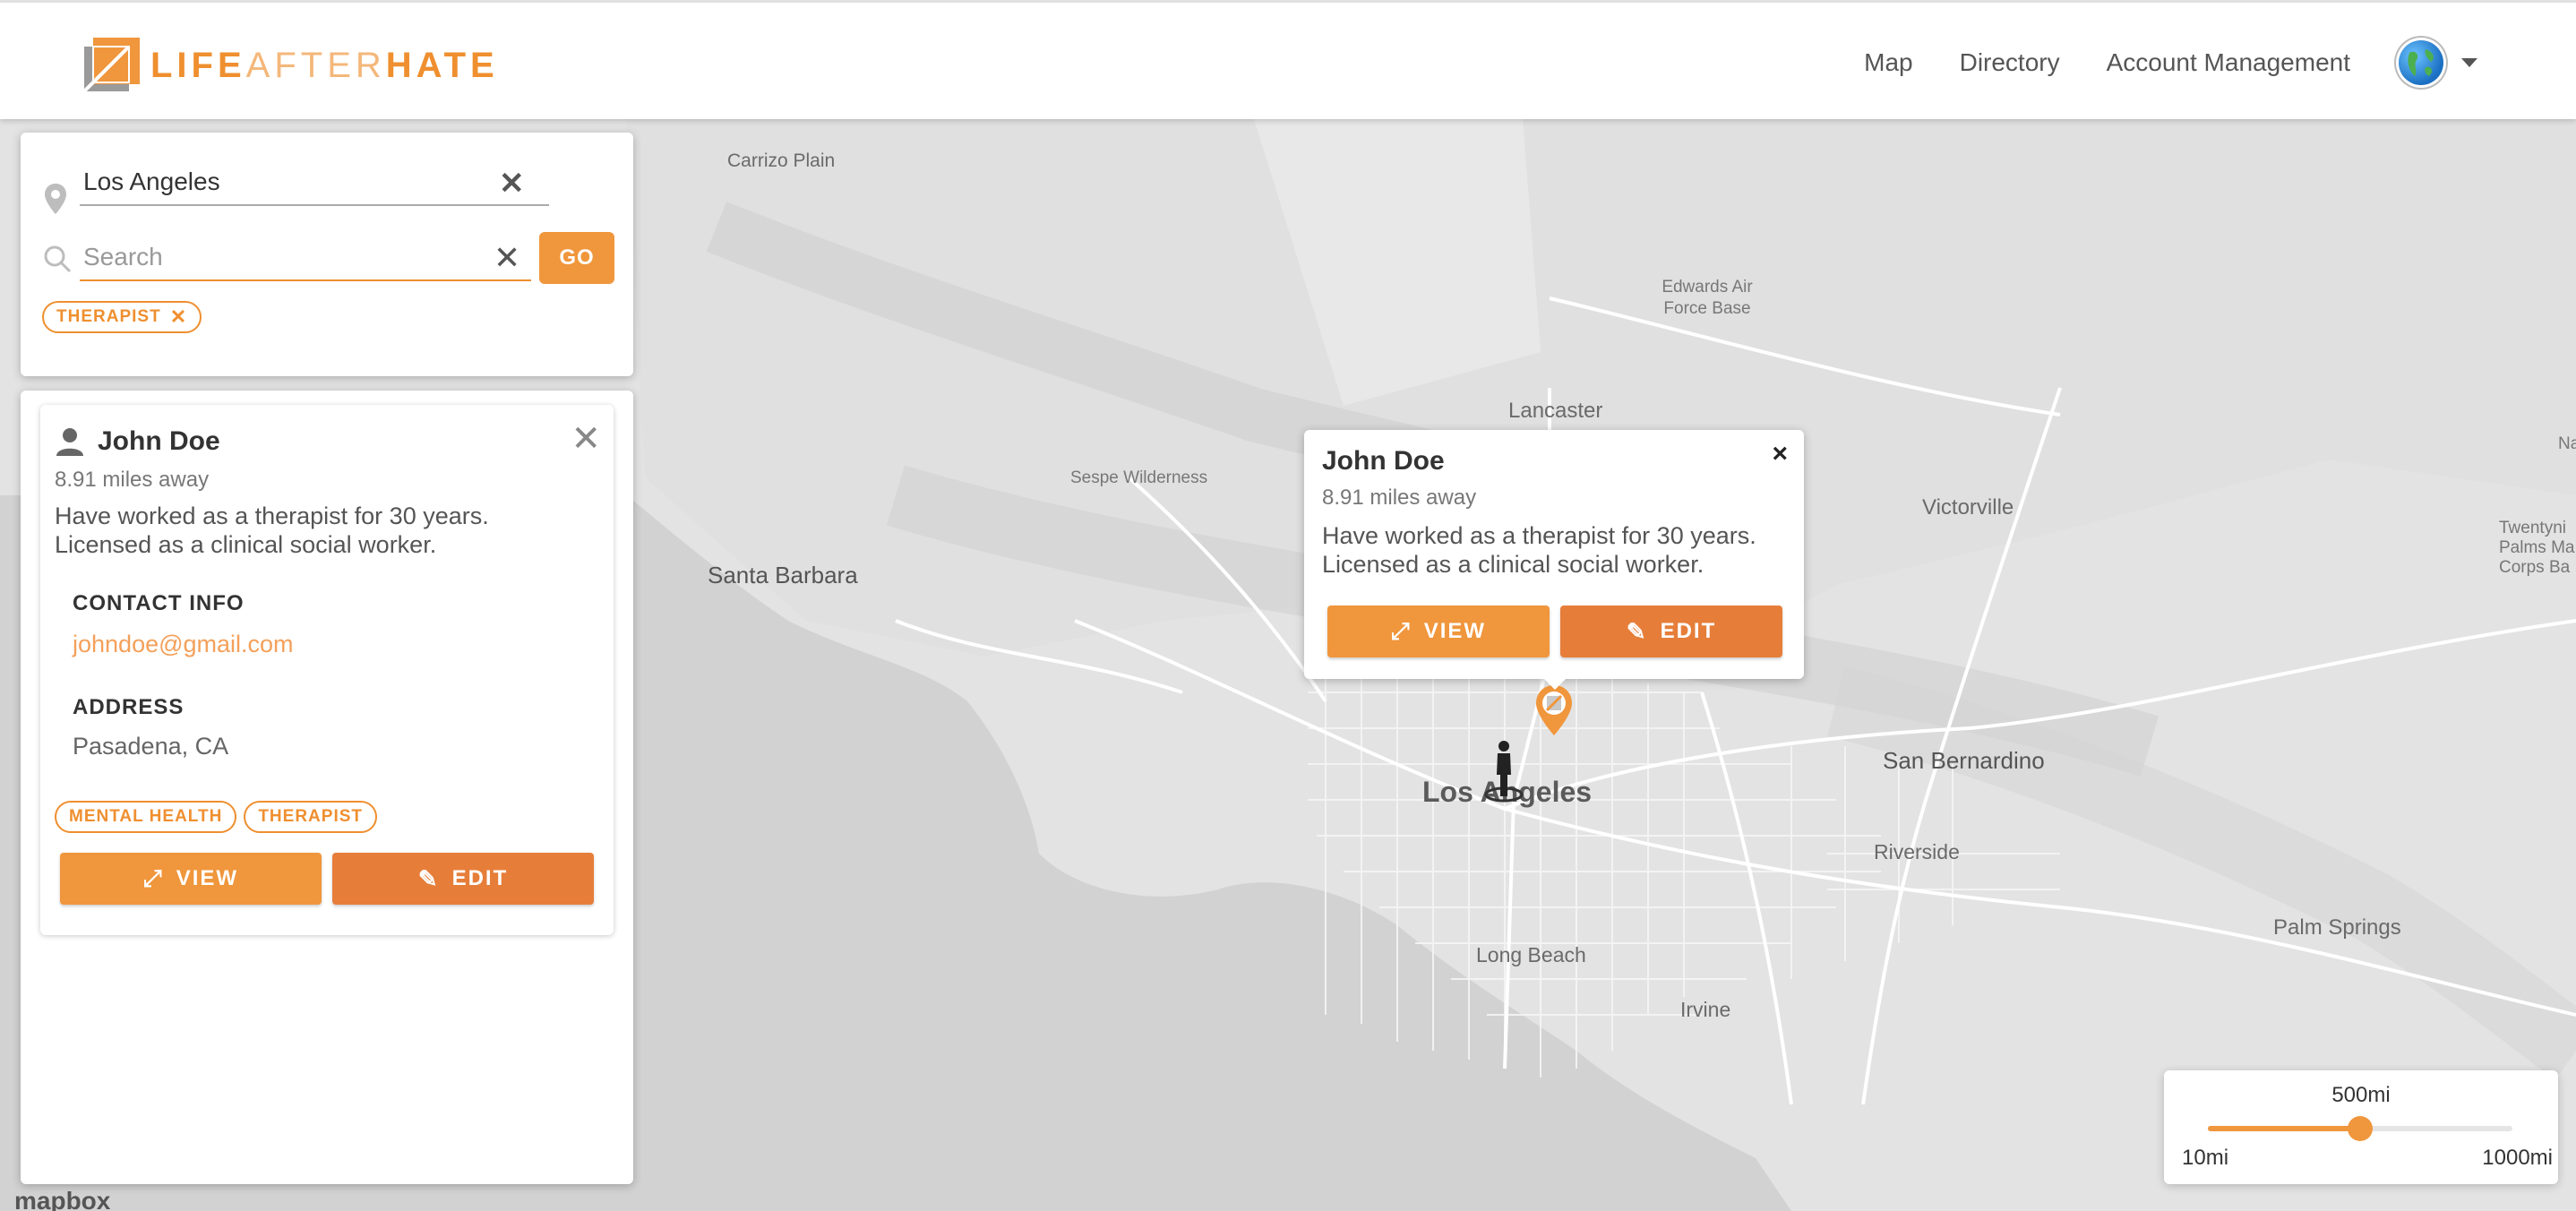 The height and width of the screenshot is (1211, 2576). Describe the element at coordinates (315, 65) in the screenshot. I see `brand-word-after: AFTER` at that location.